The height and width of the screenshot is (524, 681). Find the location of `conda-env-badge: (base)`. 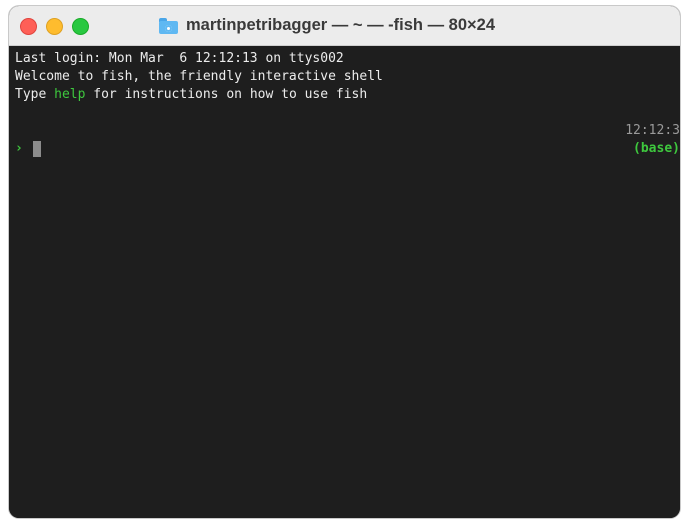

conda-env-badge: (base) is located at coordinates (656, 148).